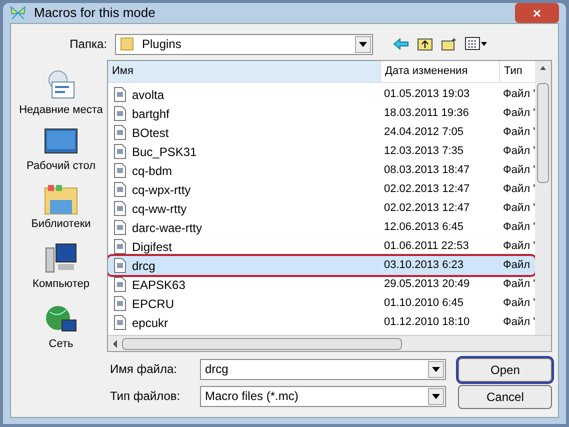  What do you see at coordinates (322, 246) in the screenshot?
I see `file-row: Digifest 01.06.2011 22:53 Файл '` at bounding box center [322, 246].